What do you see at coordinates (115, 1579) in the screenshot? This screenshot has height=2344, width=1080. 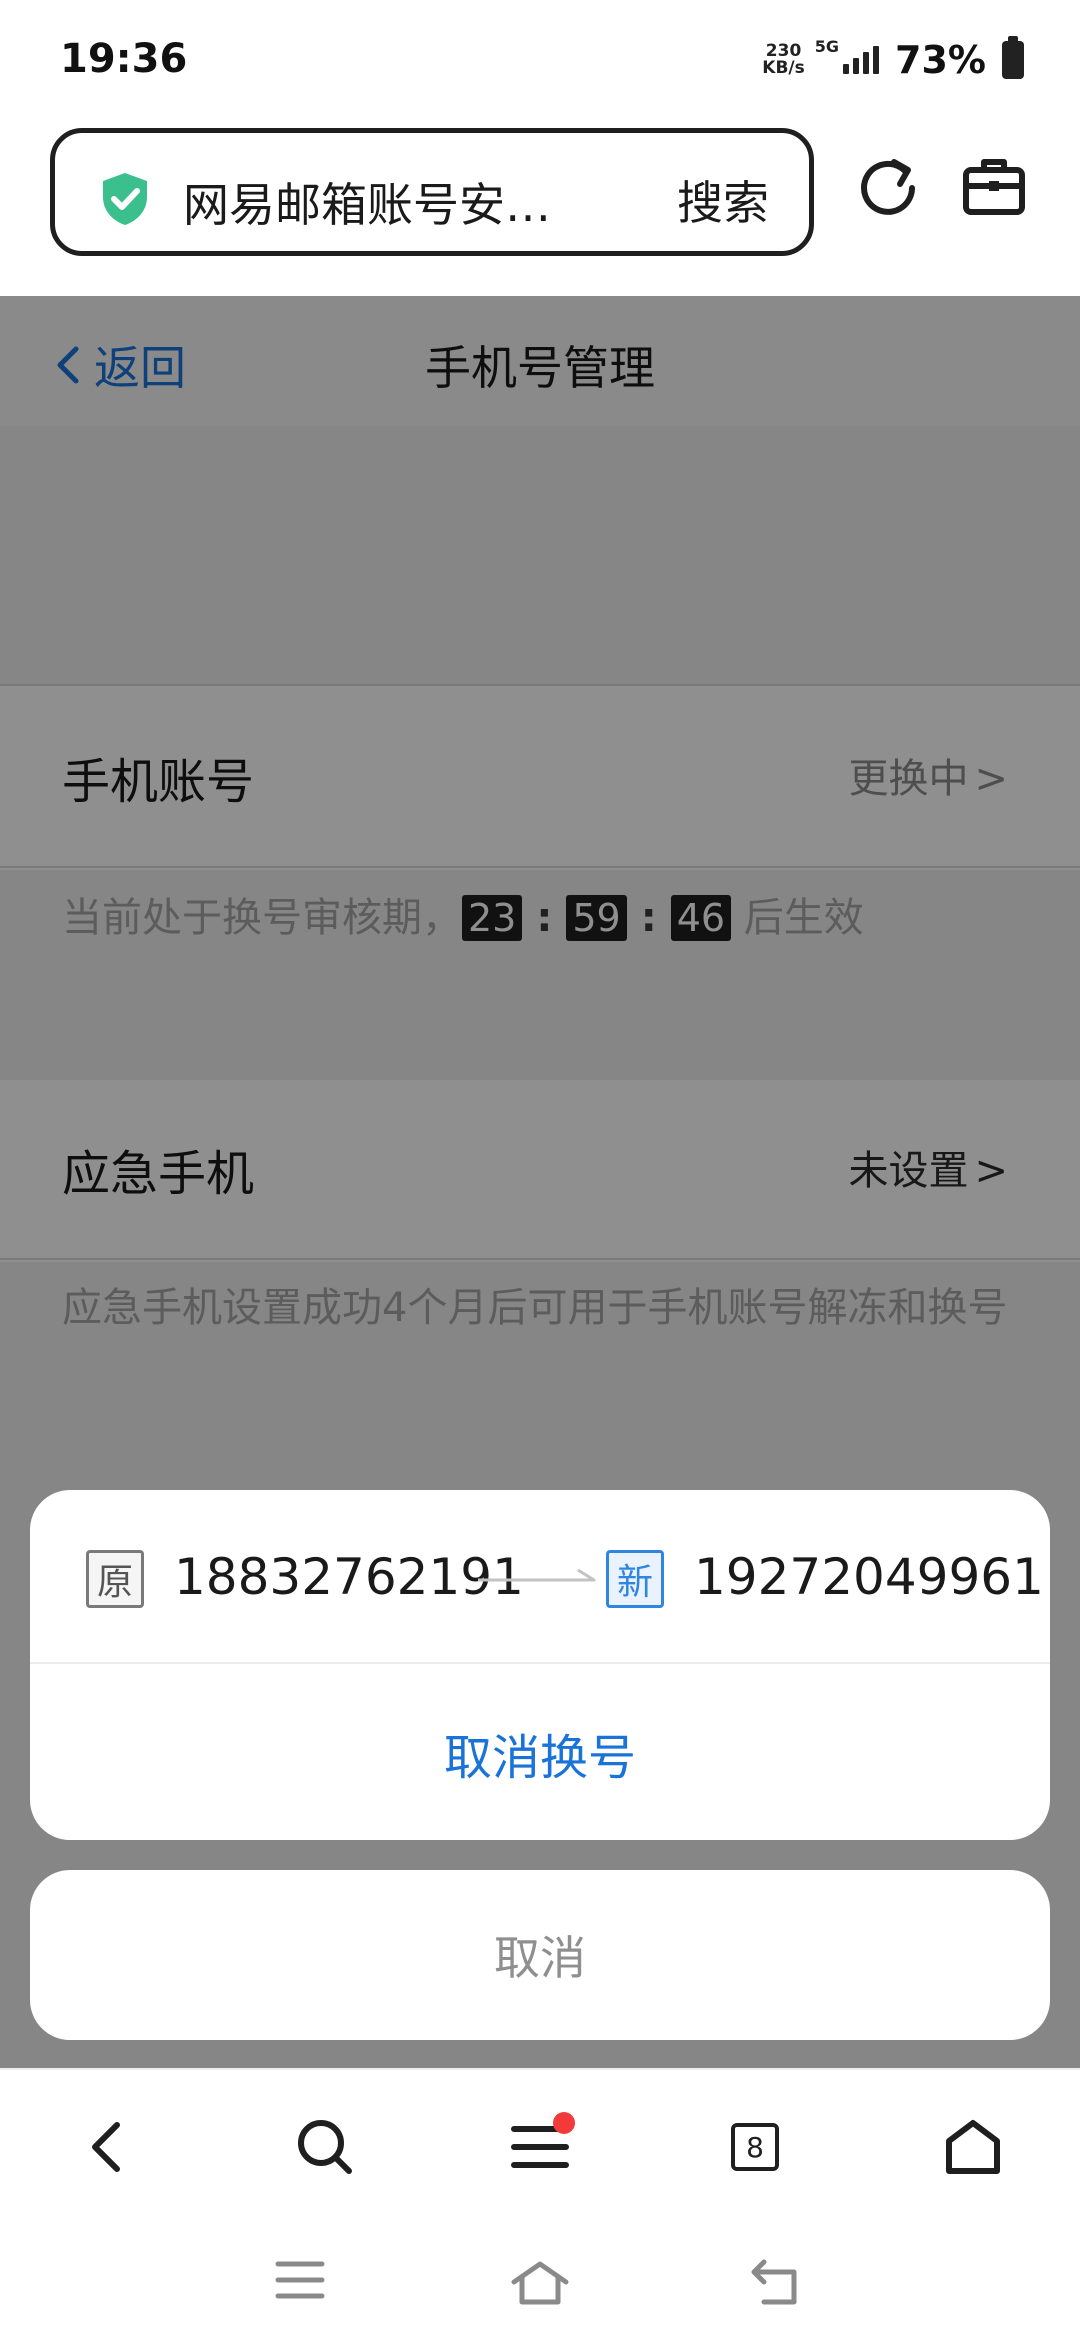 I see `old-number-tag: 原` at bounding box center [115, 1579].